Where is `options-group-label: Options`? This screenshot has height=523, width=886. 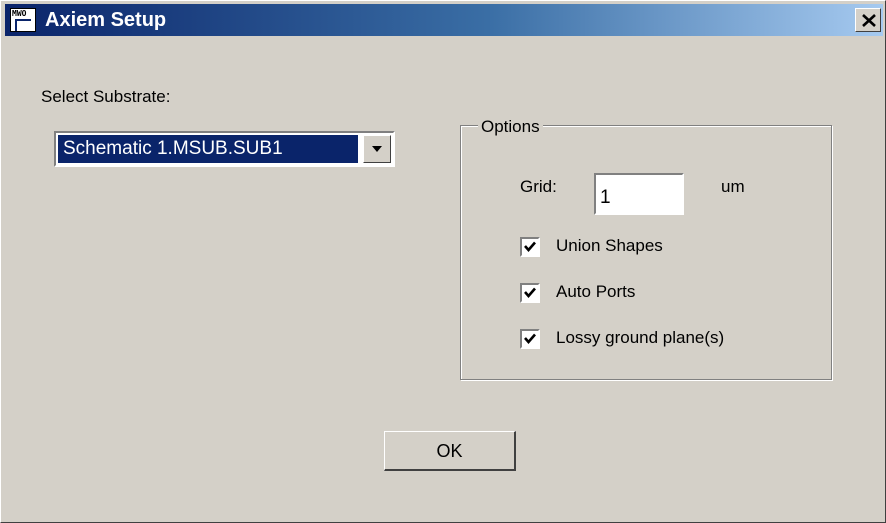 options-group-label: Options is located at coordinates (510, 127).